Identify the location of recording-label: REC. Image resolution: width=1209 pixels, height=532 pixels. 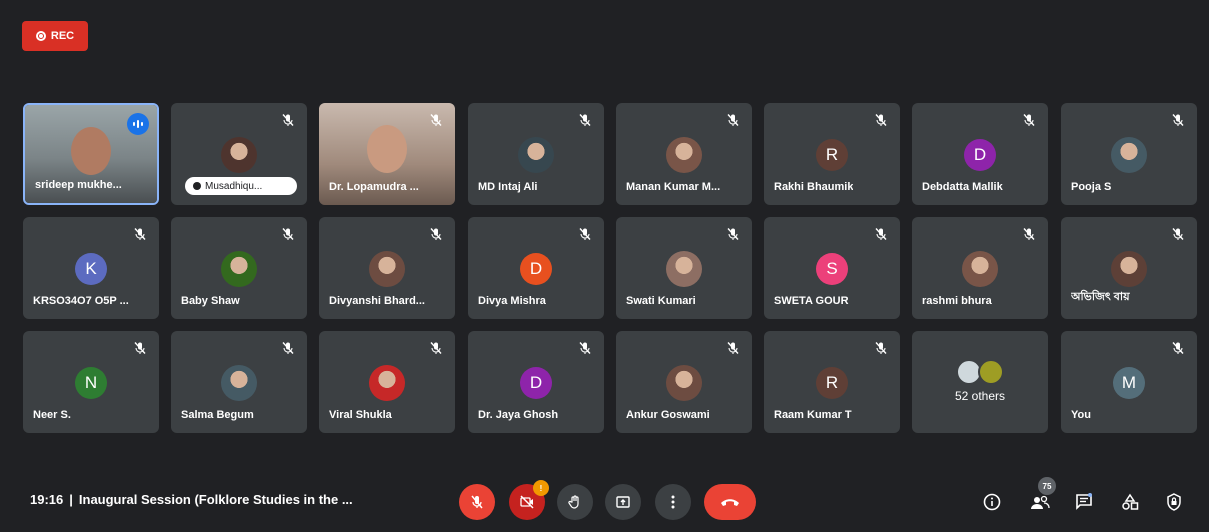
(62, 36).